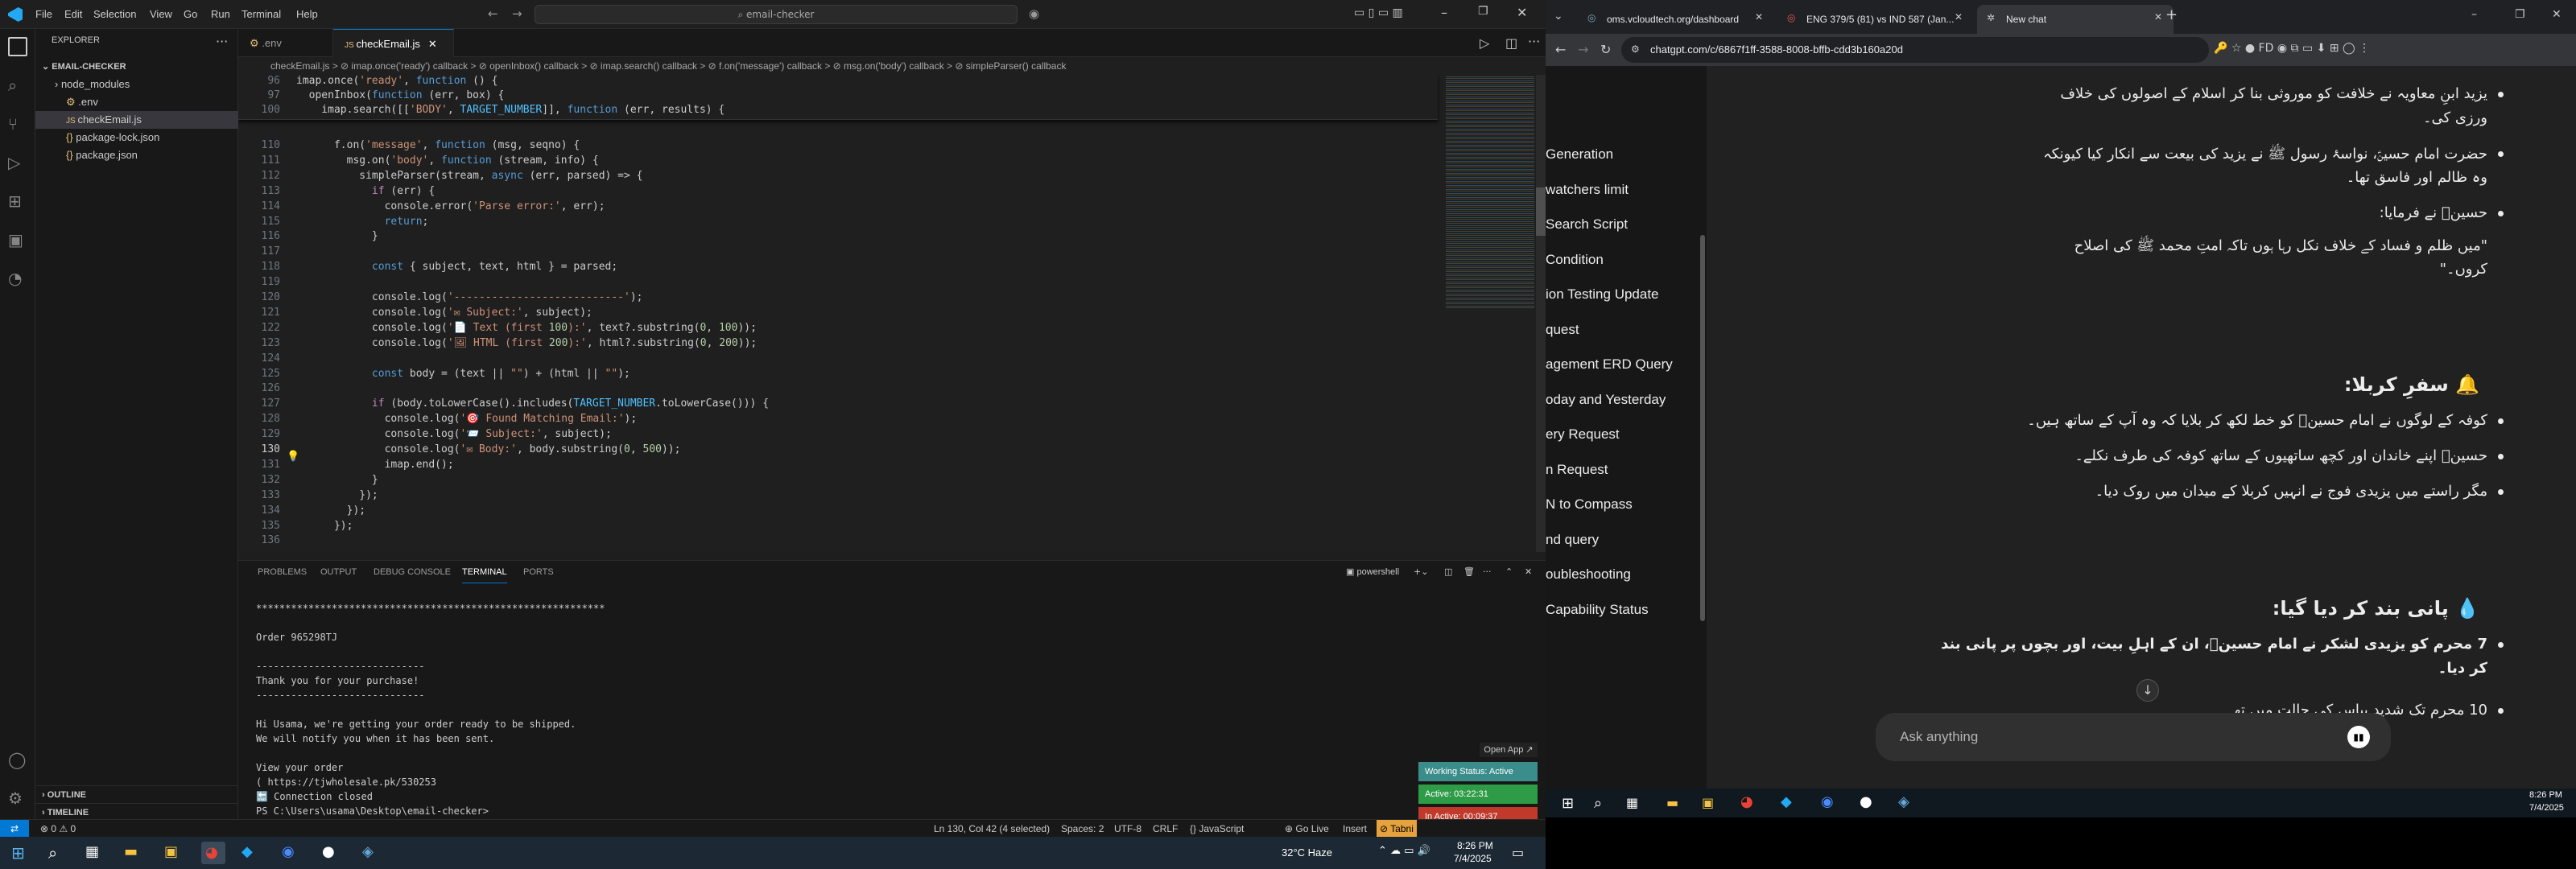 Image resolution: width=2576 pixels, height=869 pixels. I want to click on maximize-panel-icon: ⌃, so click(1509, 572).